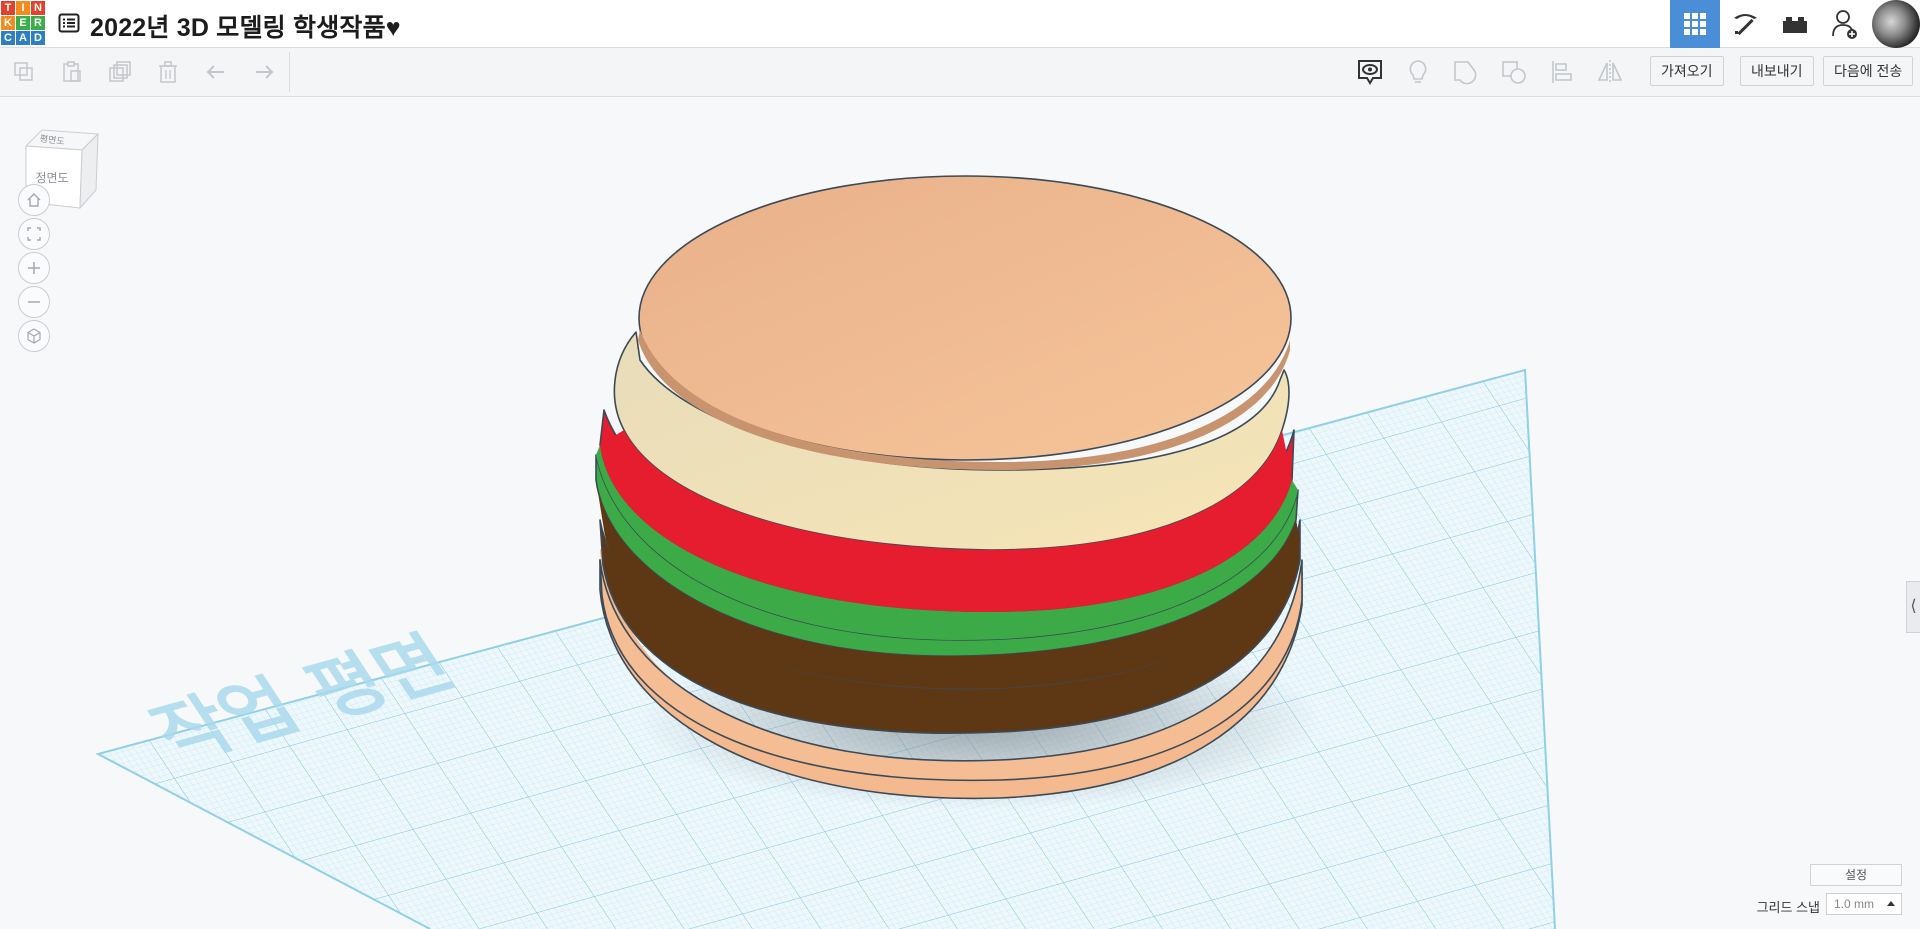 This screenshot has height=929, width=1920. I want to click on ungroup-button, so click(1514, 72).